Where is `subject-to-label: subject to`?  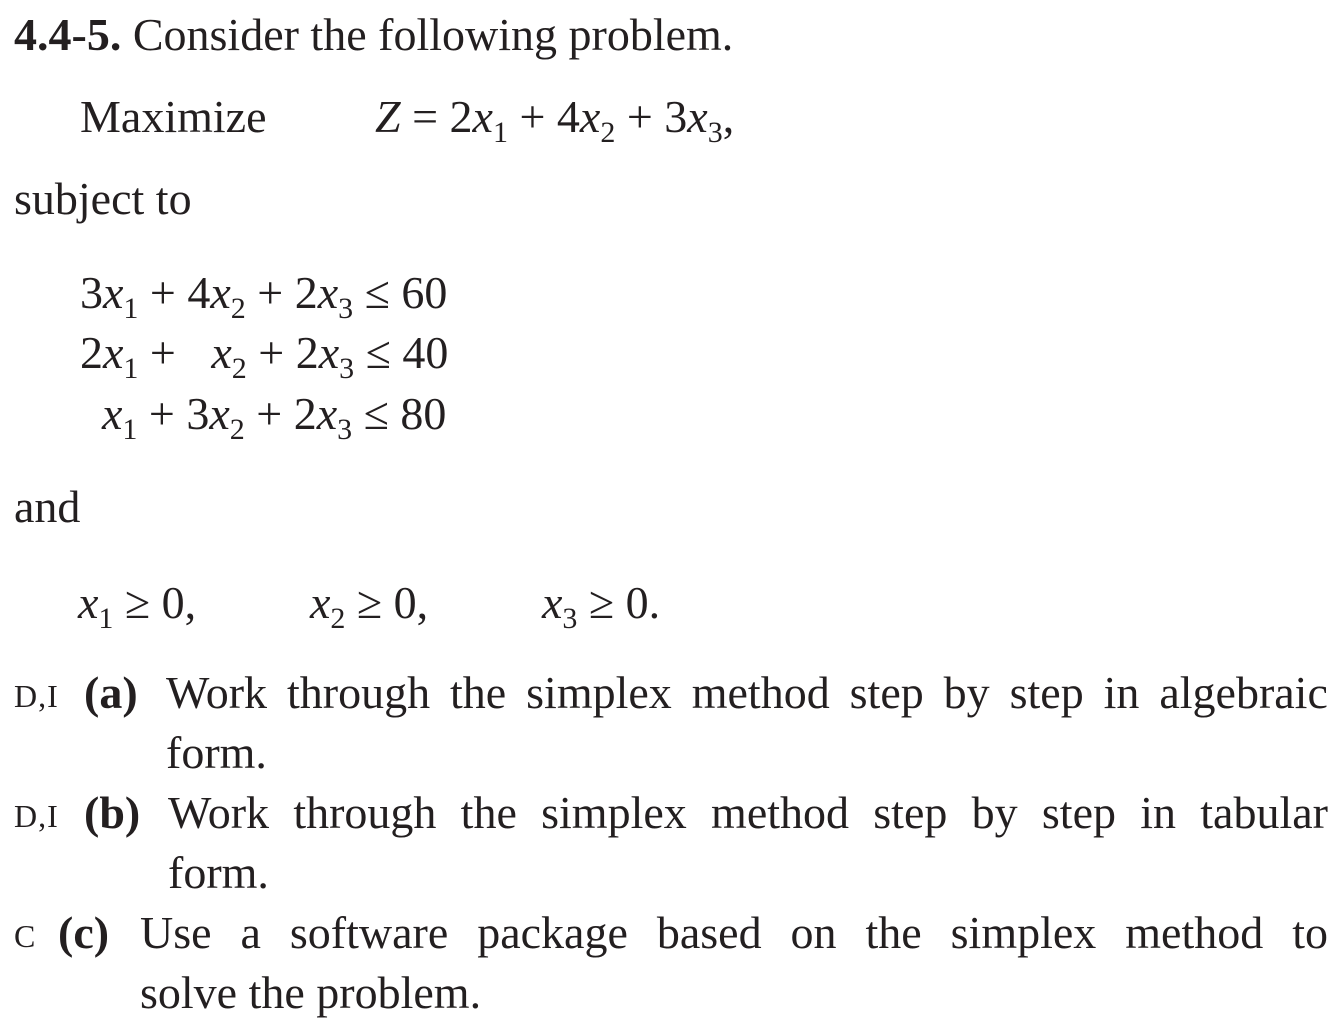
subject-to-label: subject to is located at coordinates (103, 198).